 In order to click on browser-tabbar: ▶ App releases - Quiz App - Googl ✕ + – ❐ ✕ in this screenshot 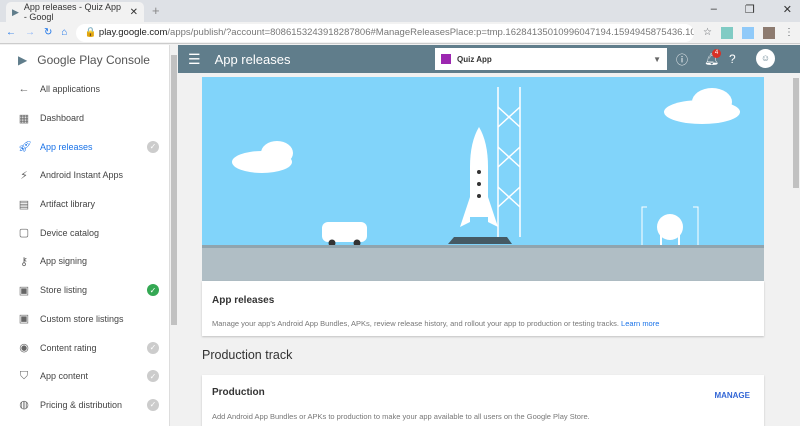, I will do `click(400, 11)`.